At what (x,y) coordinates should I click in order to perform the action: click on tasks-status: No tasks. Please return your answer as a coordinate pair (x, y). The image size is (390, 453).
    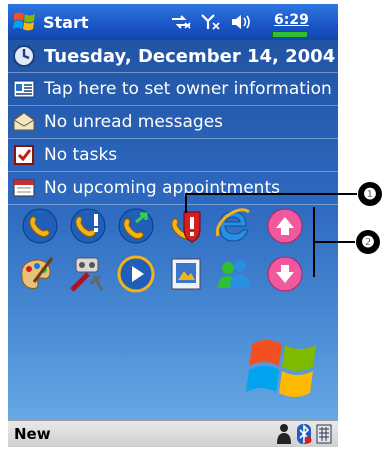
    Looking at the image, I should click on (81, 155).